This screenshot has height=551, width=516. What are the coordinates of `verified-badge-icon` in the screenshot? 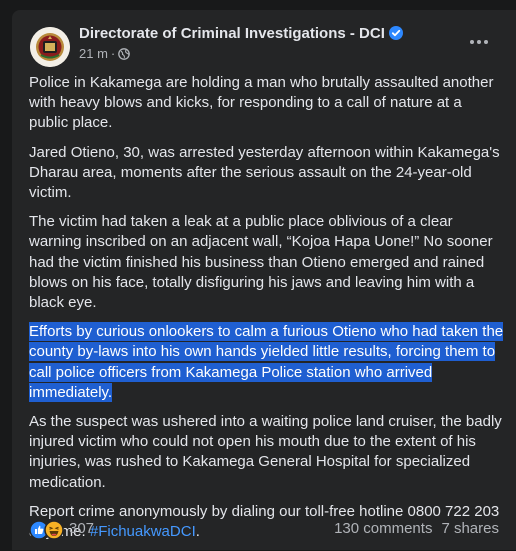 It's located at (395, 33).